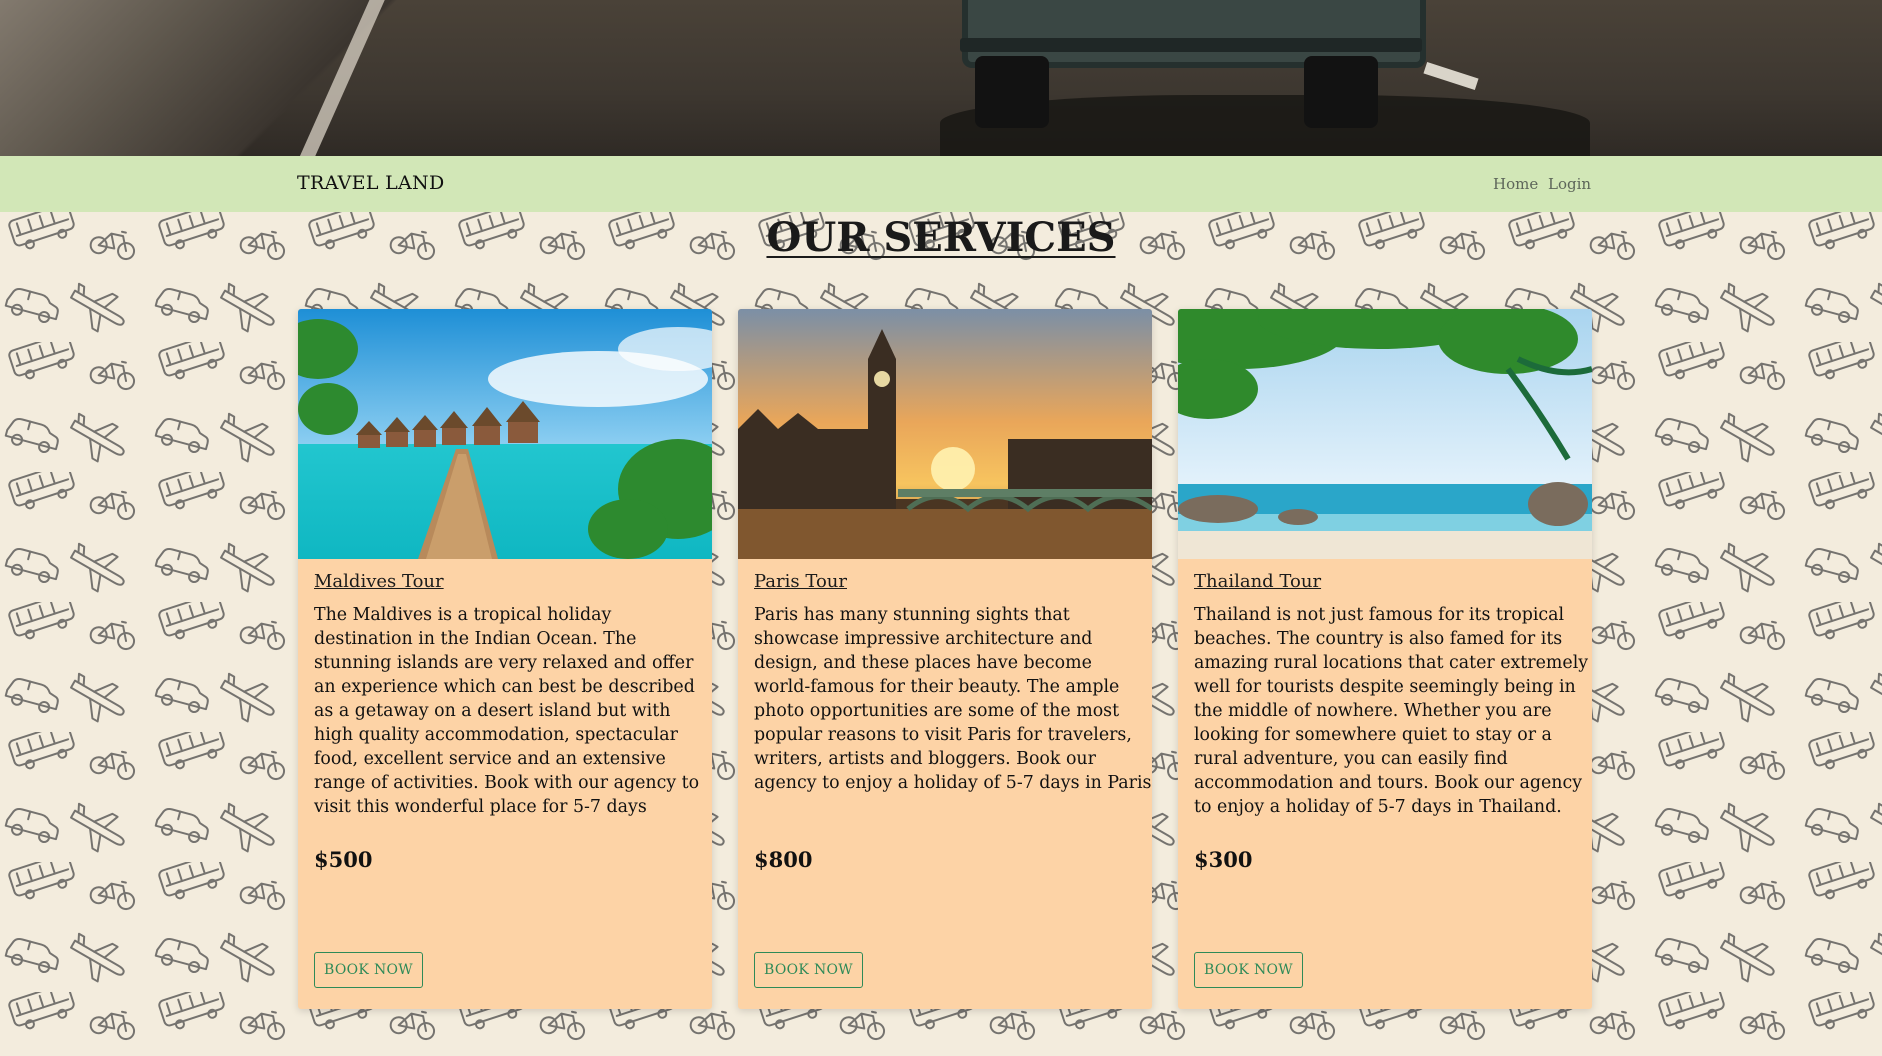  I want to click on thailand-photo, so click(1385, 434).